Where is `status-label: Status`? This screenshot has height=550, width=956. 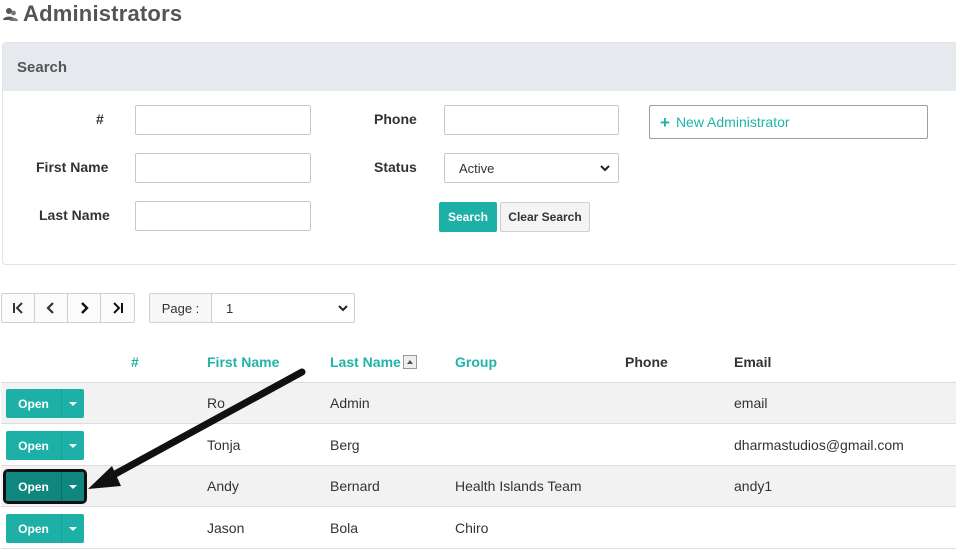 status-label: Status is located at coordinates (395, 167).